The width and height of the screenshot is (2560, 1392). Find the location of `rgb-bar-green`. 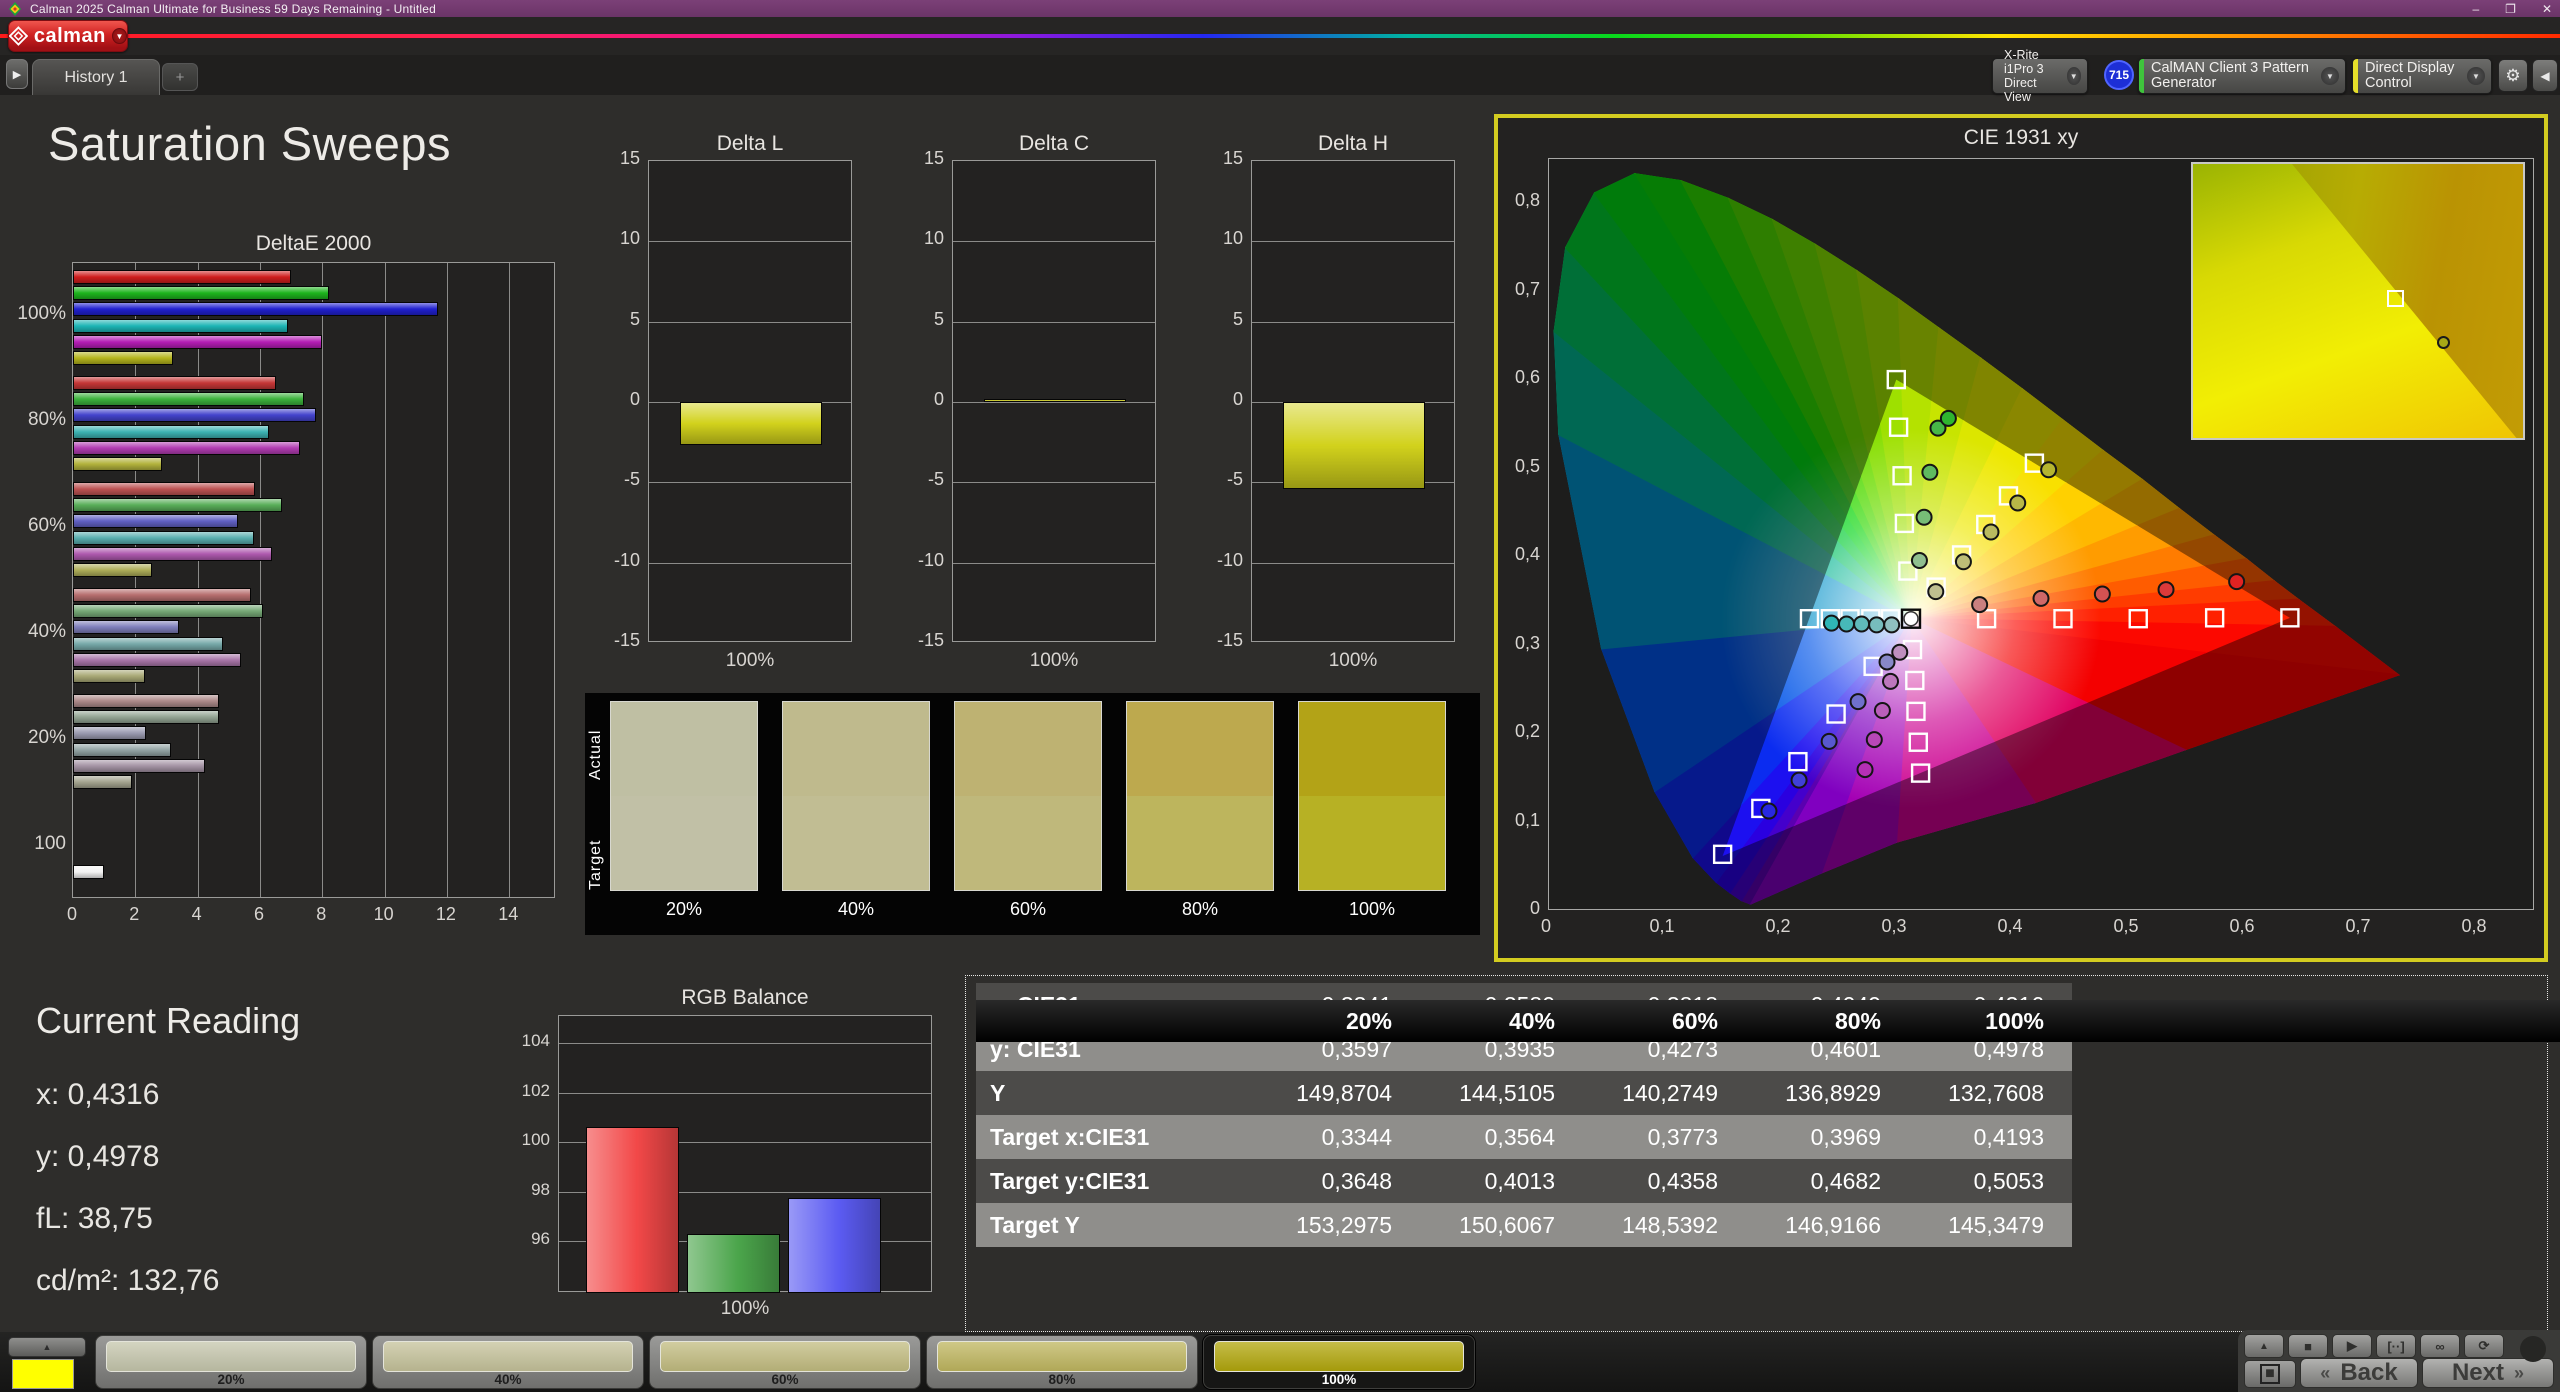

rgb-bar-green is located at coordinates (733, 1263).